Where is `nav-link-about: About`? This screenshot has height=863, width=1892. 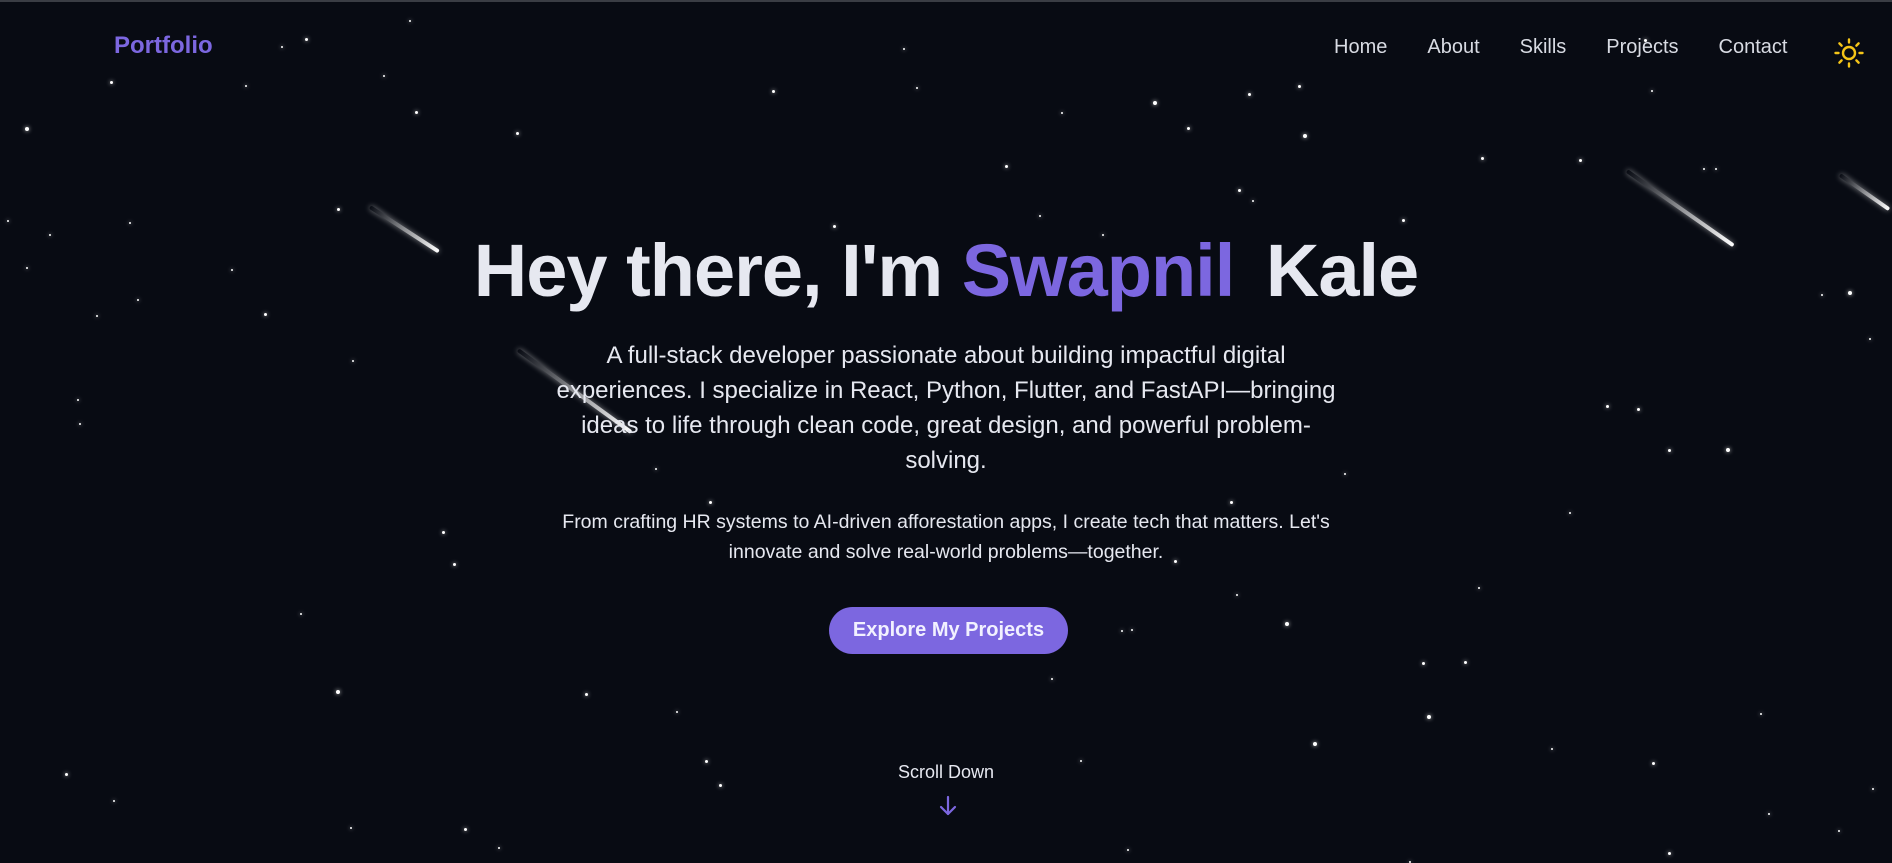
nav-link-about: About is located at coordinates (1453, 47).